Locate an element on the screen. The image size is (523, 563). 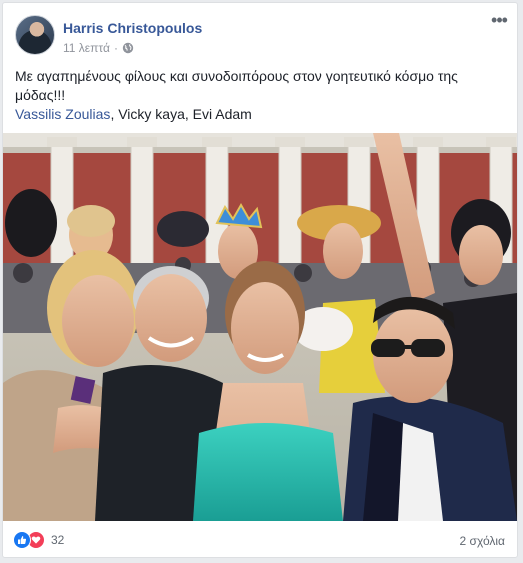
like-icon is located at coordinates (22, 540).